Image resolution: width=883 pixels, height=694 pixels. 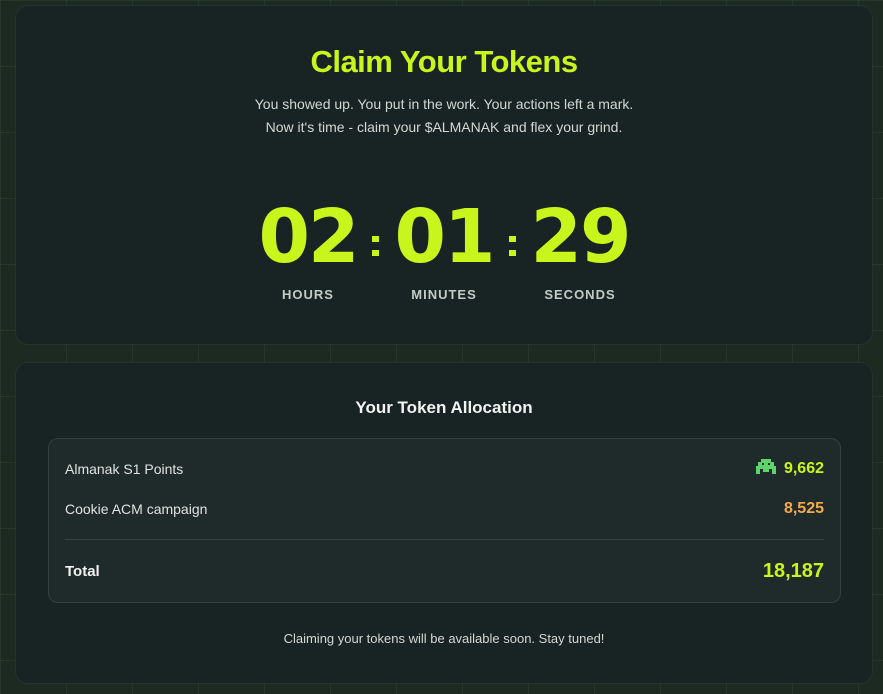 I want to click on allocation-total-row: Total 18,187, so click(x=444, y=571).